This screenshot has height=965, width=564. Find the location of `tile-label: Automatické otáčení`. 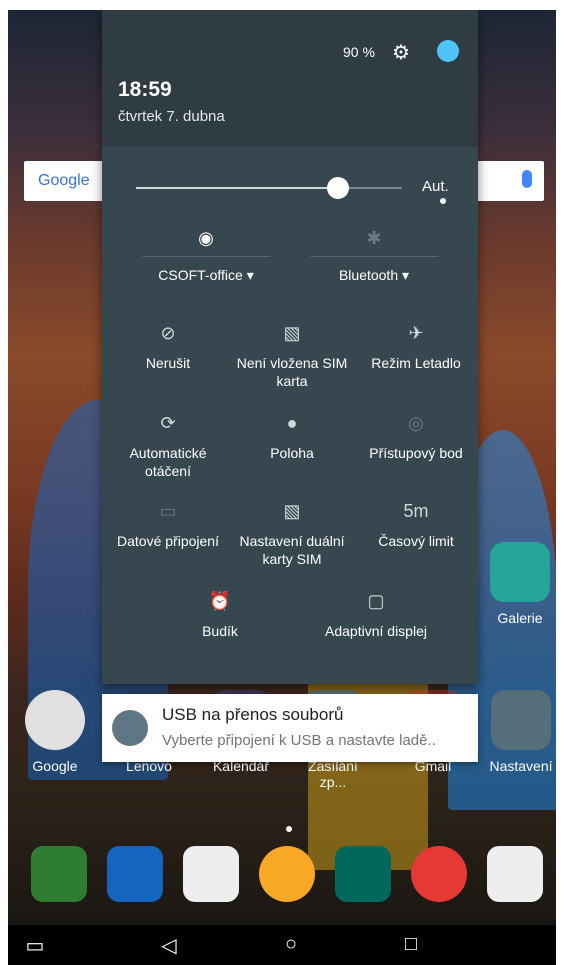

tile-label: Automatické otáčení is located at coordinates (168, 462).